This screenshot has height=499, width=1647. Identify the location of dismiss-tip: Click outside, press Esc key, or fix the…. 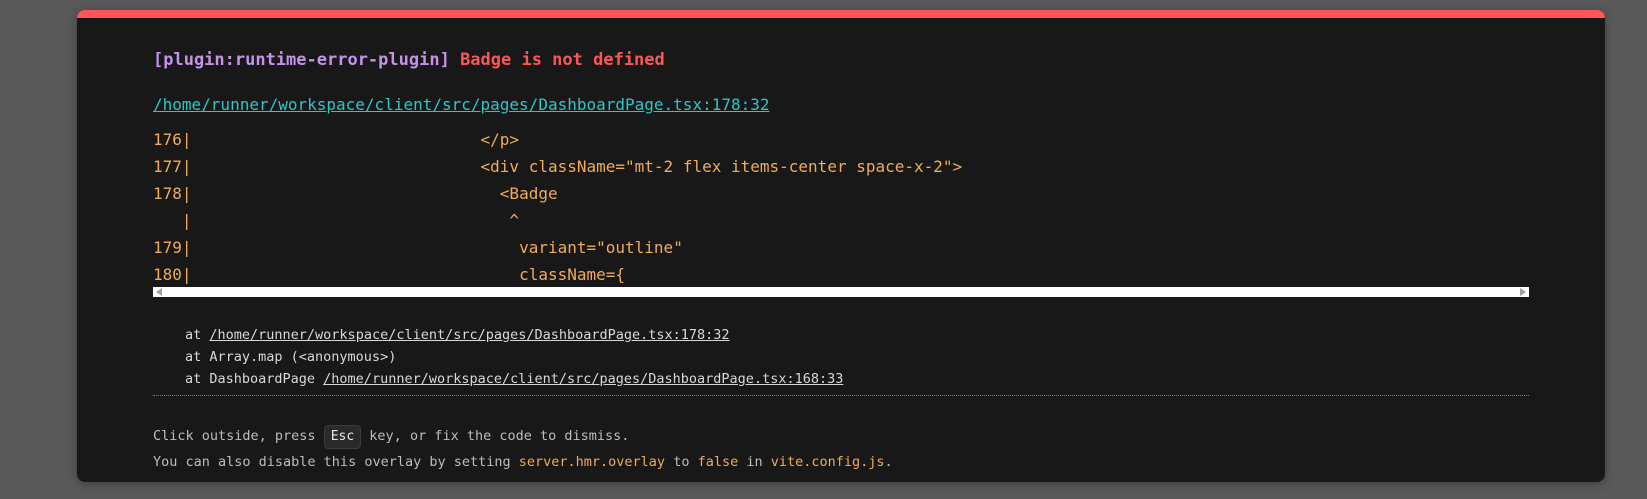
(391, 436).